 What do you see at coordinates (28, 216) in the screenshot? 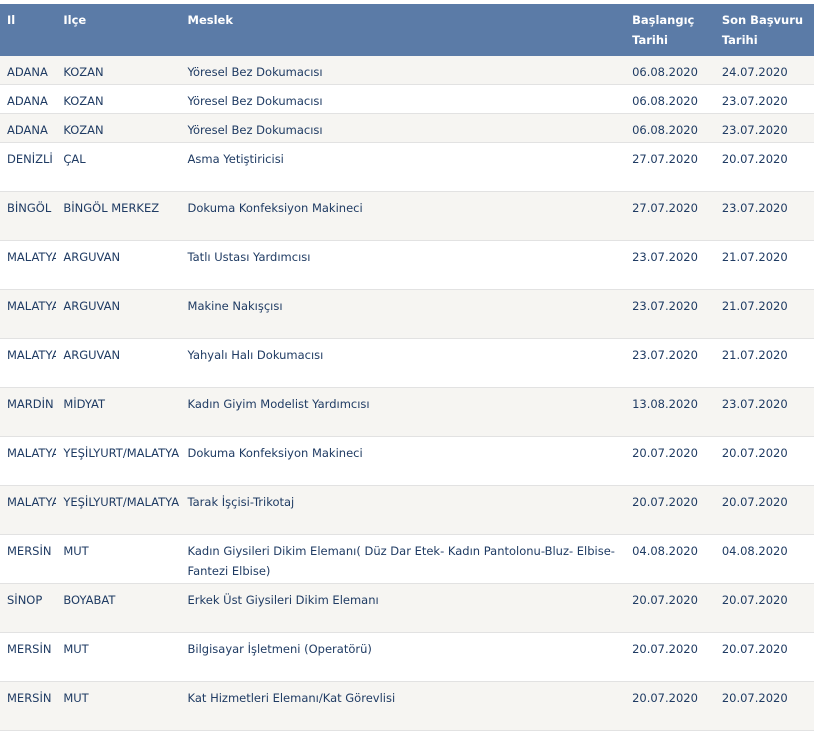
I see `cell-il: BİNGÖL` at bounding box center [28, 216].